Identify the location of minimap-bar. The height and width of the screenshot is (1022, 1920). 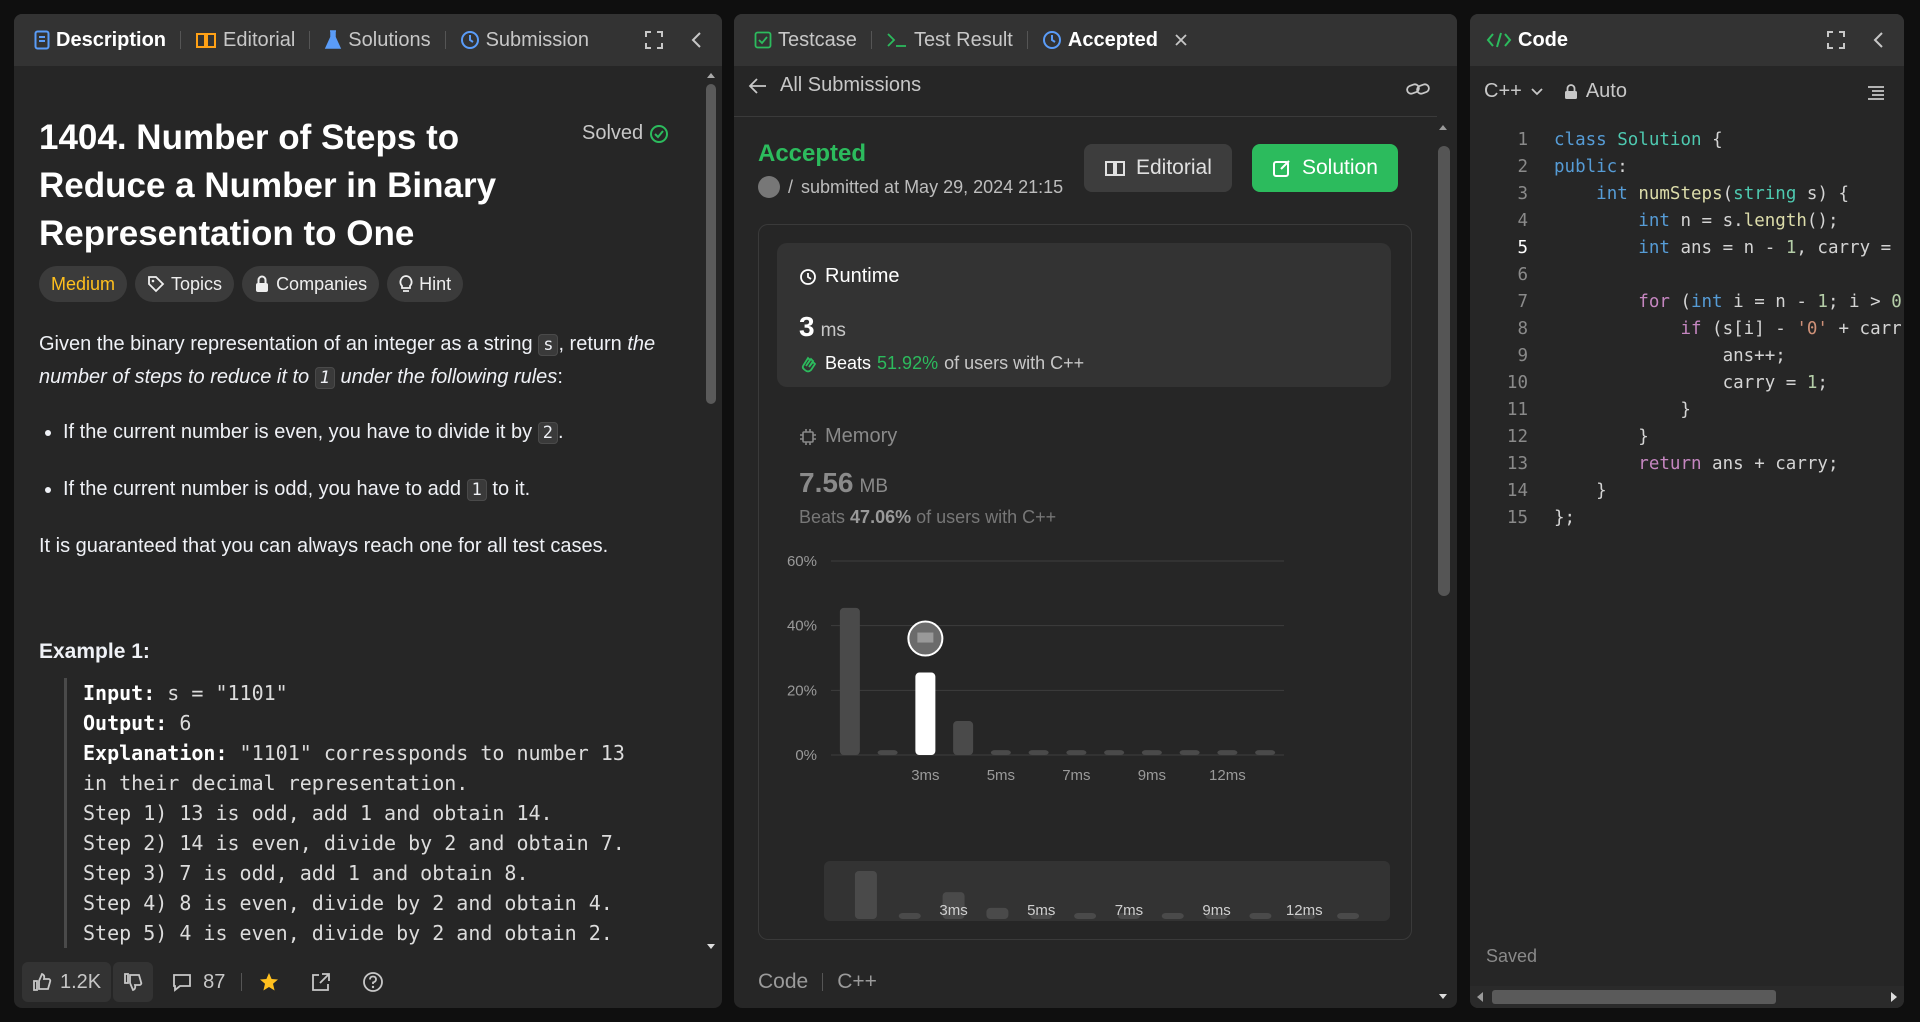
(865, 895).